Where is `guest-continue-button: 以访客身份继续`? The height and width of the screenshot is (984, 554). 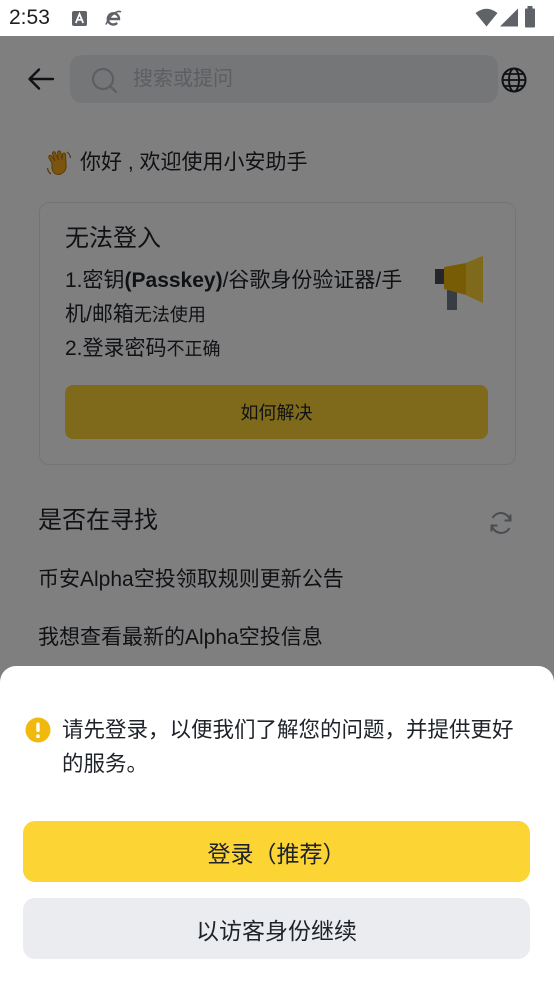 guest-continue-button: 以访客身份继续 is located at coordinates (276, 928).